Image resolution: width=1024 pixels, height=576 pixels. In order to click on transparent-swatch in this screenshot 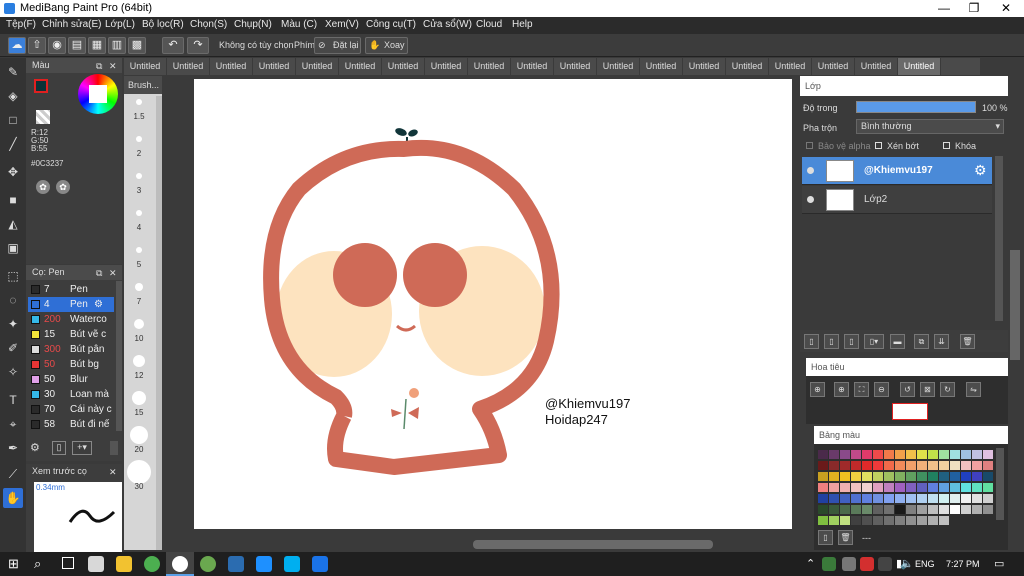, I will do `click(43, 117)`.